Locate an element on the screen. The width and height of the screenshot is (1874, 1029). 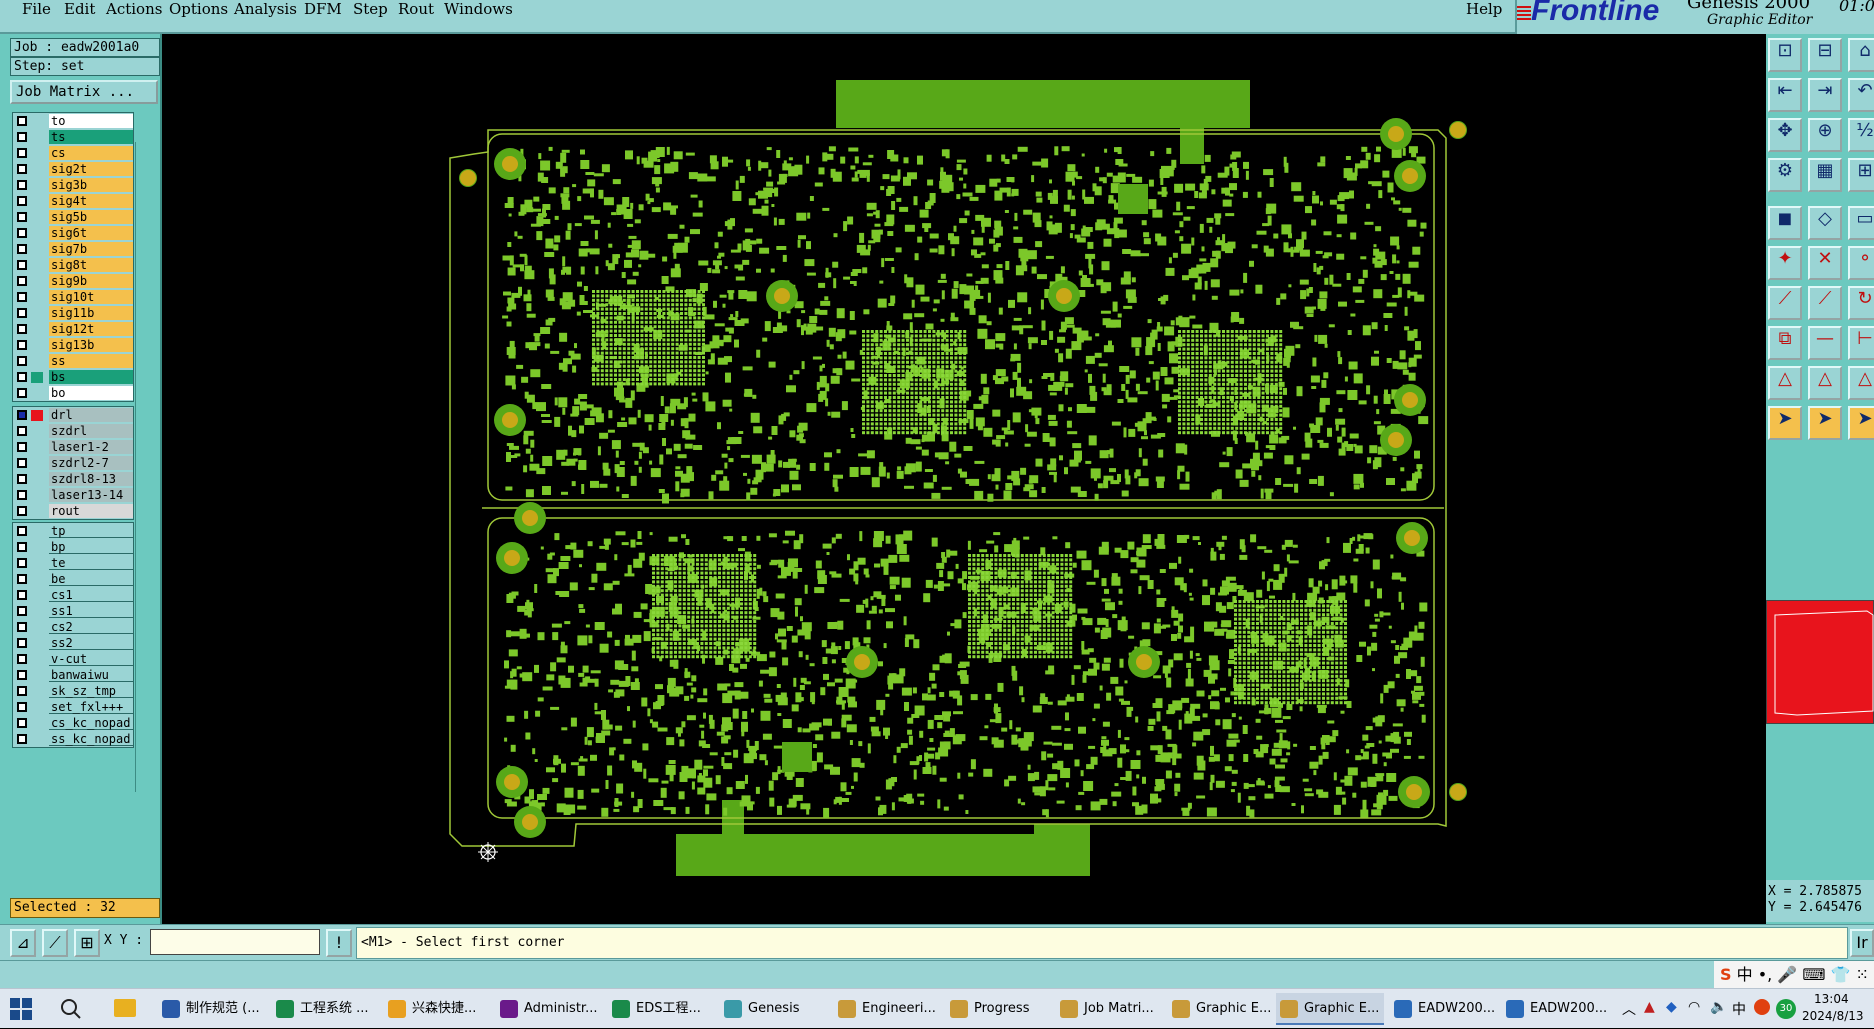
menu-options: Options is located at coordinates (198, 9).